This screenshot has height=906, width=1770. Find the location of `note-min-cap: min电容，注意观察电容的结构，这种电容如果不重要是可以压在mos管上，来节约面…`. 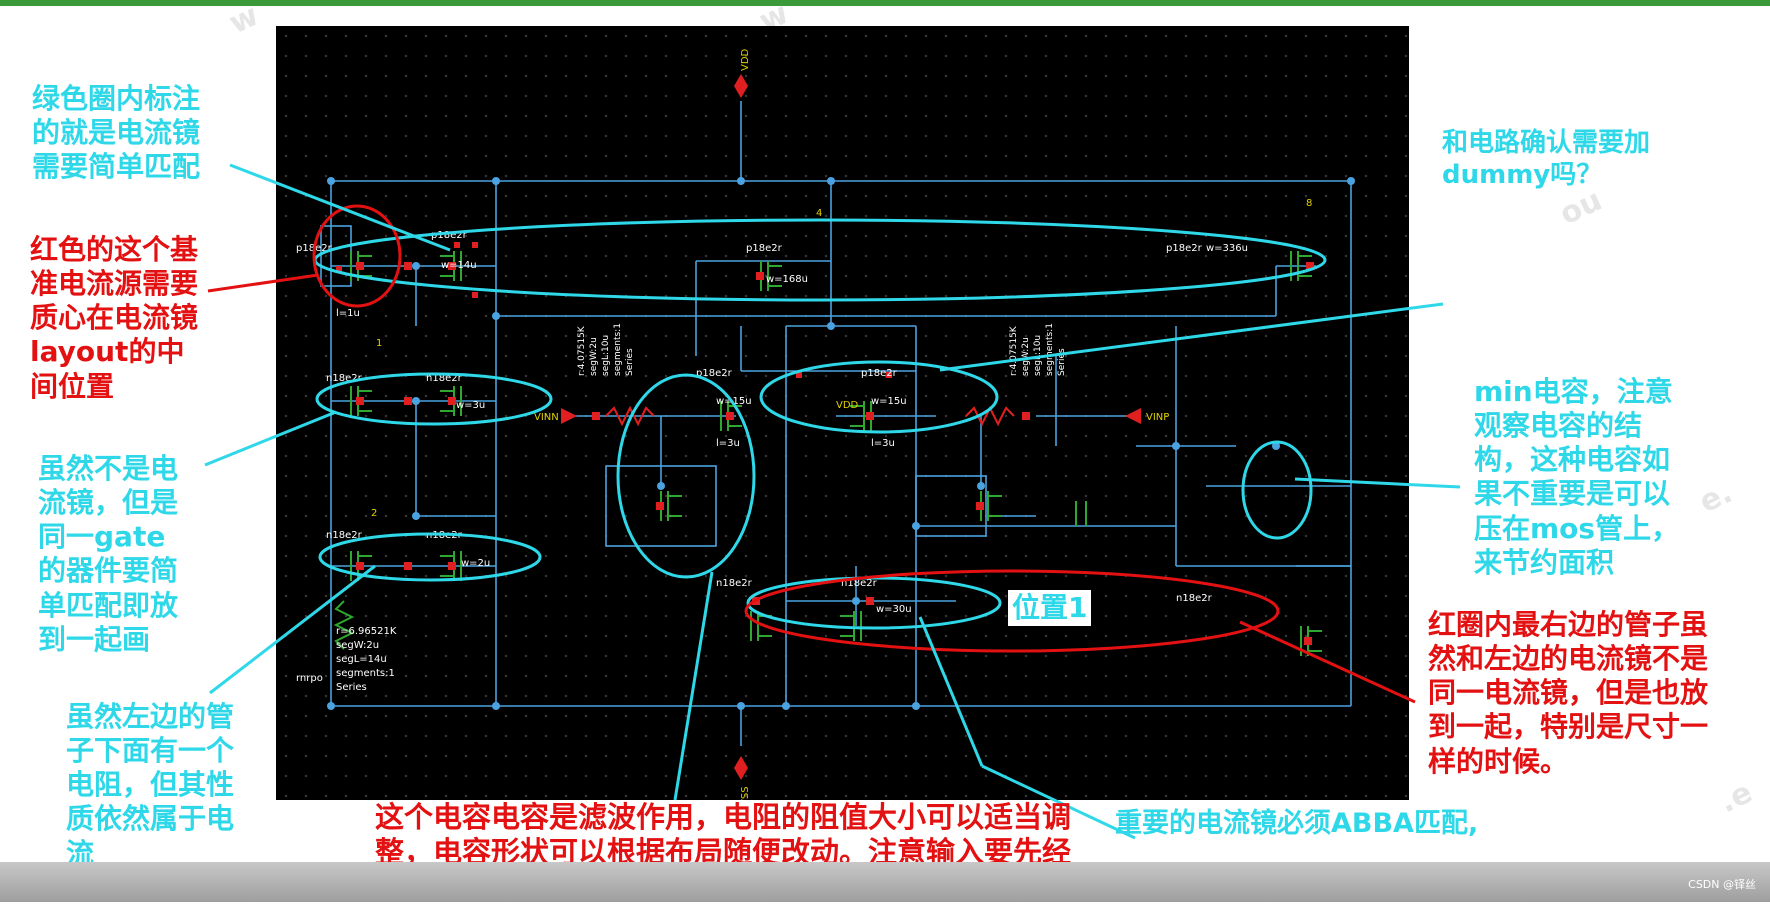

note-min-cap: min电容，注意观察电容的结构，这种电容如果不重要是可以压在mos管上，来节约面… is located at coordinates (1577, 477).